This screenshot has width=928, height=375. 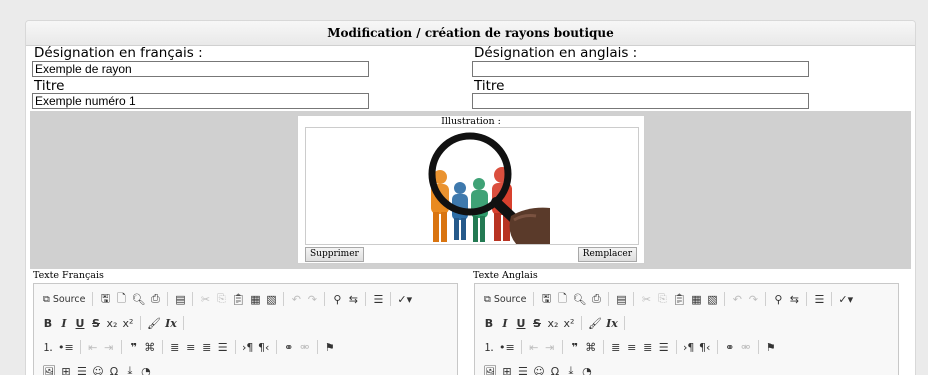 What do you see at coordinates (607, 254) in the screenshot?
I see `replace-illustration-button: Remplacer` at bounding box center [607, 254].